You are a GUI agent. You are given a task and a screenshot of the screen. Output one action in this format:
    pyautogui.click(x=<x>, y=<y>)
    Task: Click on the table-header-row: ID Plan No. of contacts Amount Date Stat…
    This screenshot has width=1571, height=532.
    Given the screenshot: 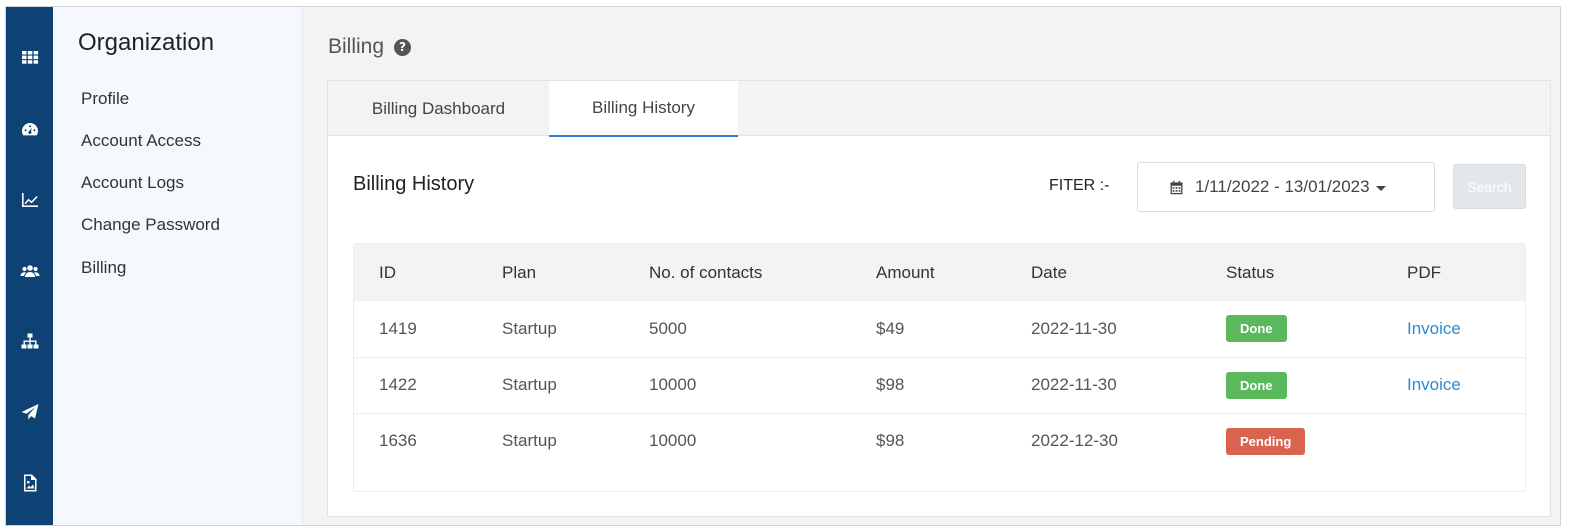 What is the action you would take?
    pyautogui.click(x=939, y=272)
    